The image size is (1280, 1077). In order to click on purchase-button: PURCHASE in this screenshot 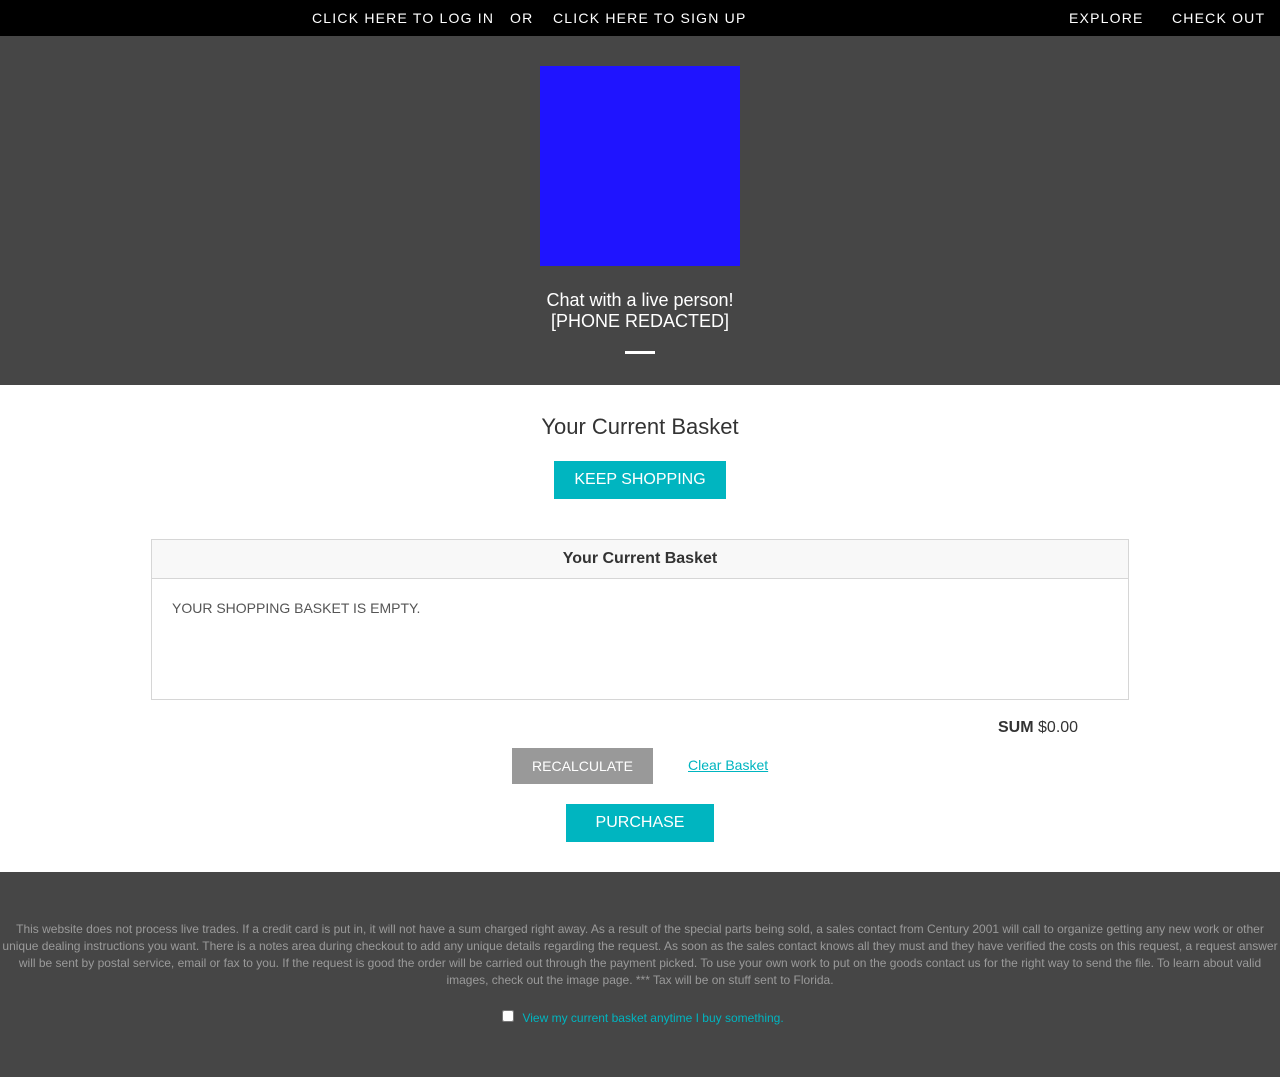, I will do `click(640, 823)`.